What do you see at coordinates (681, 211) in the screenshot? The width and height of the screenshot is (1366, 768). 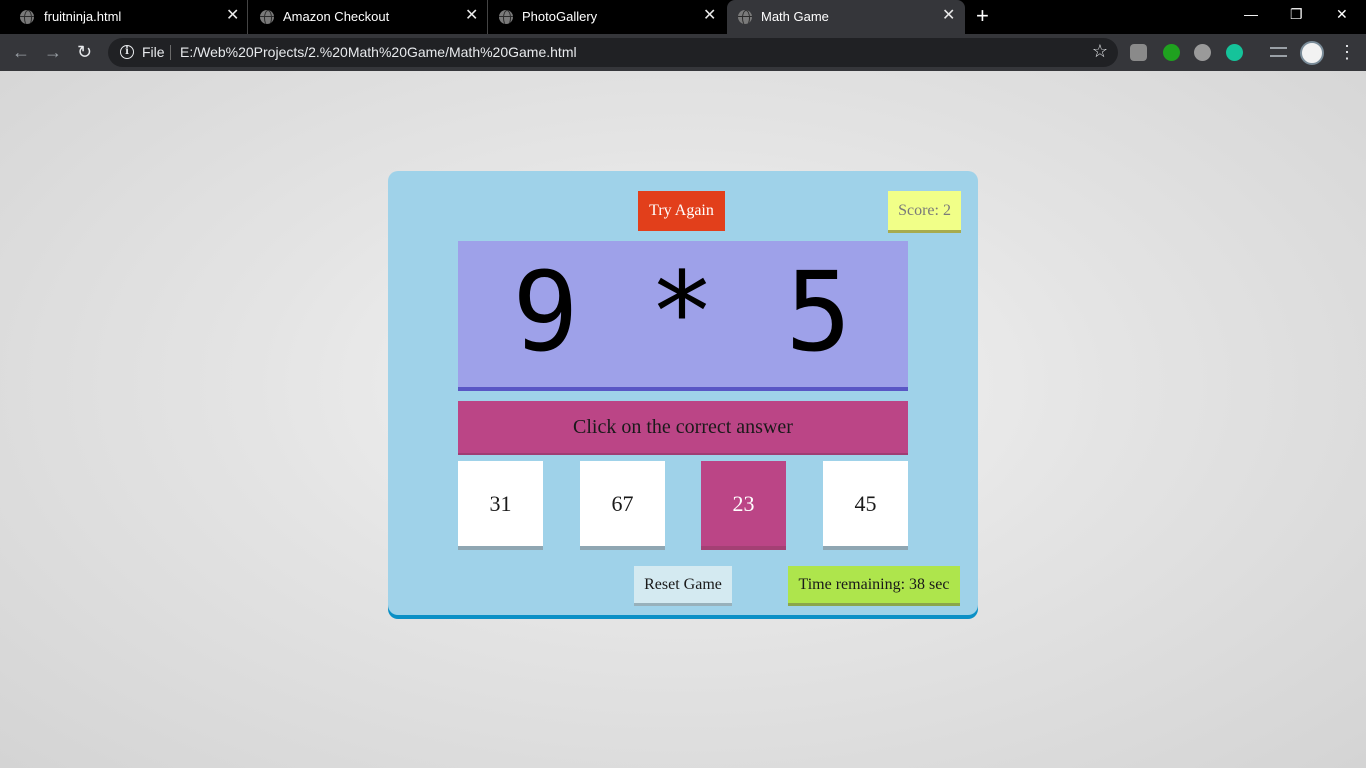 I see `try-again-button: Try Again` at bounding box center [681, 211].